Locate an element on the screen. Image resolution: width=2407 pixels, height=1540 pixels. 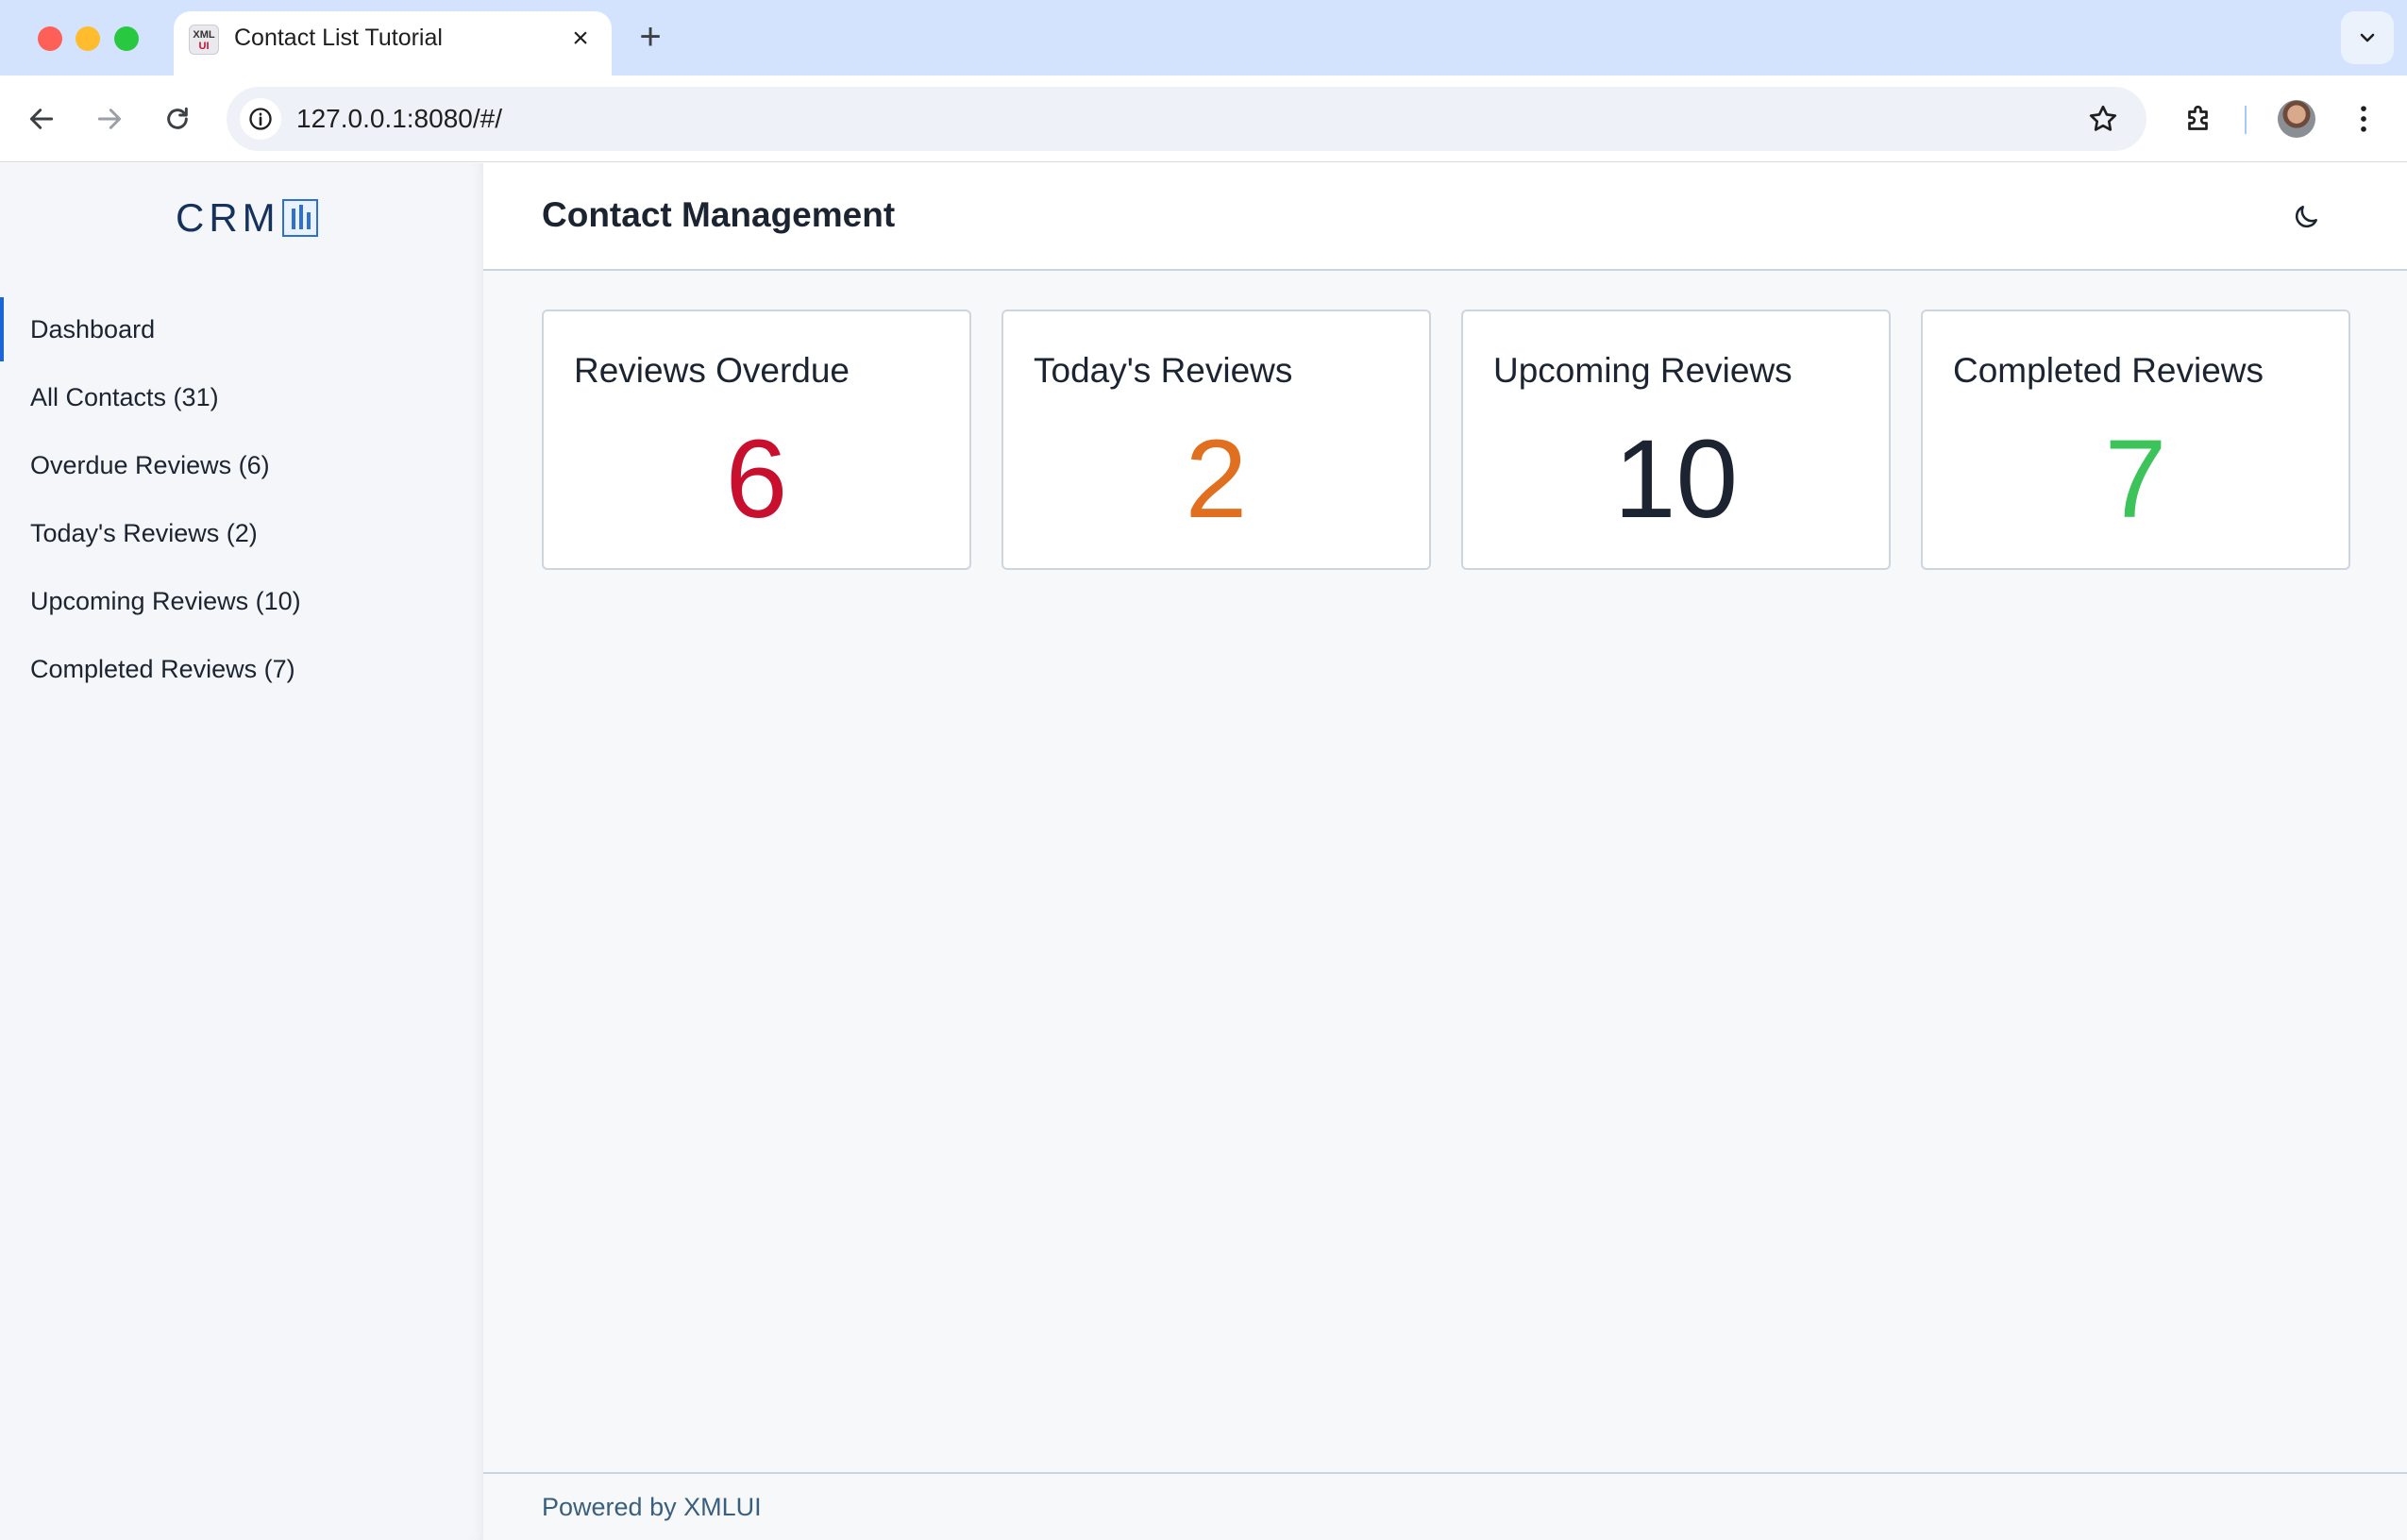
card-title: Upcoming Reviews is located at coordinates (1643, 370).